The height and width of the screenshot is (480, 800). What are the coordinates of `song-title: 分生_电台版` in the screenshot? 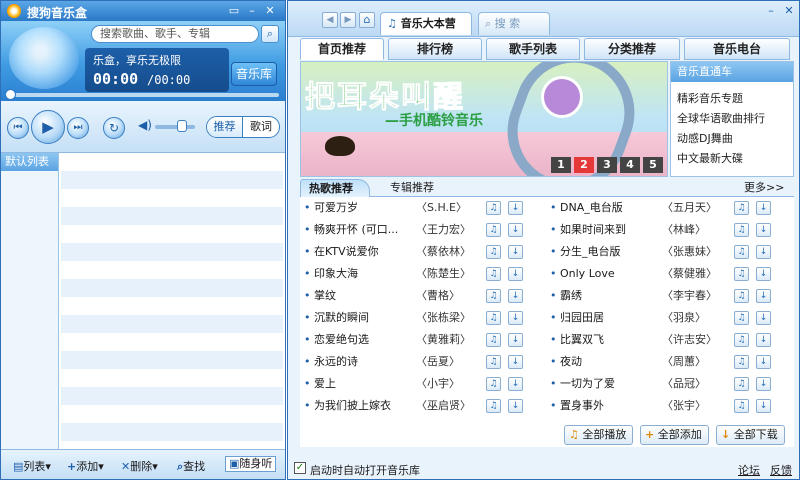 It's located at (610, 252).